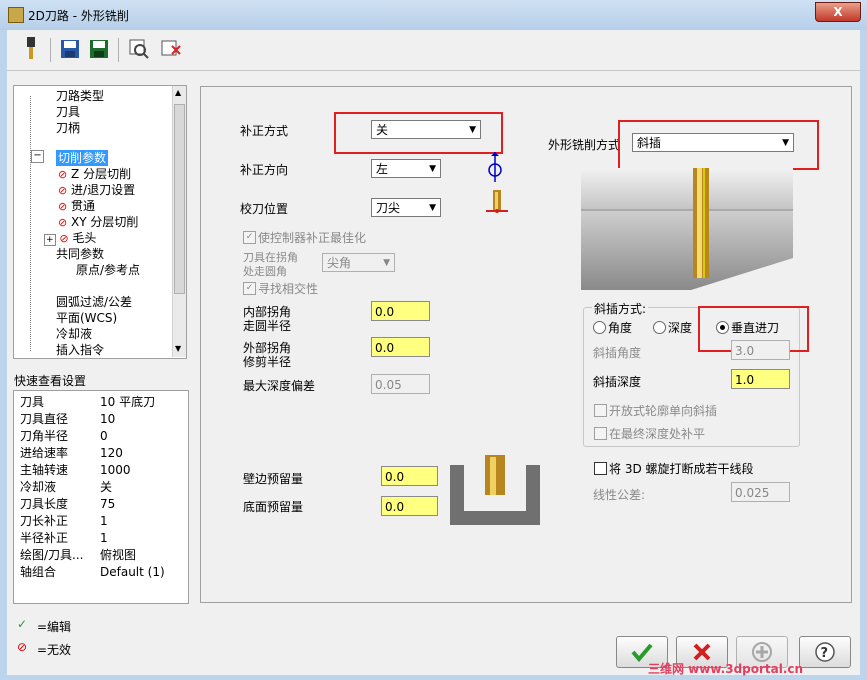 The width and height of the screenshot is (867, 680). What do you see at coordinates (106, 487) in the screenshot?
I see `quickview-value: 关` at bounding box center [106, 487].